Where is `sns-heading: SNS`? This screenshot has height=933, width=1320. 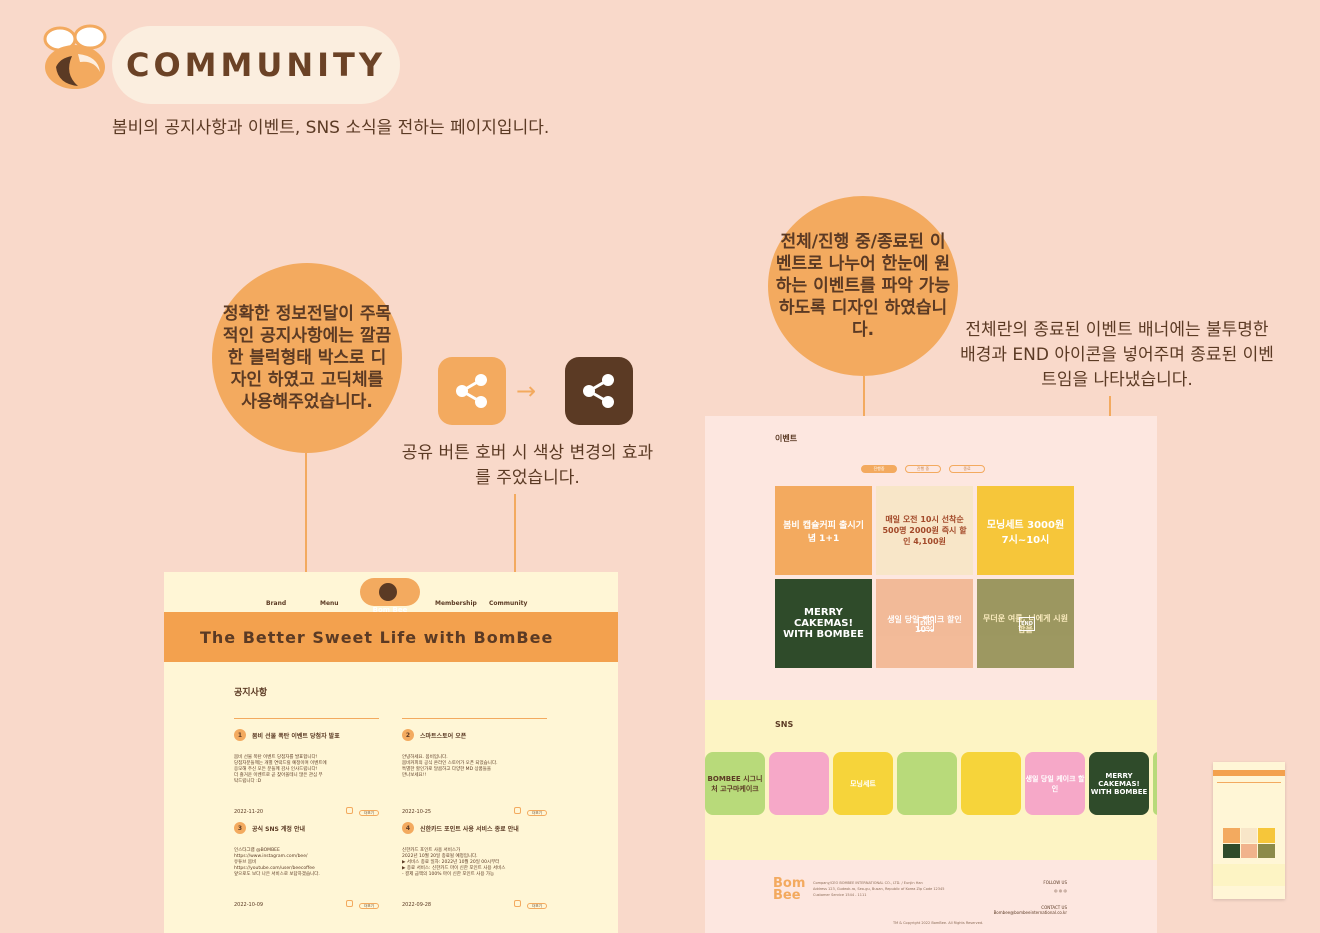 sns-heading: SNS is located at coordinates (784, 724).